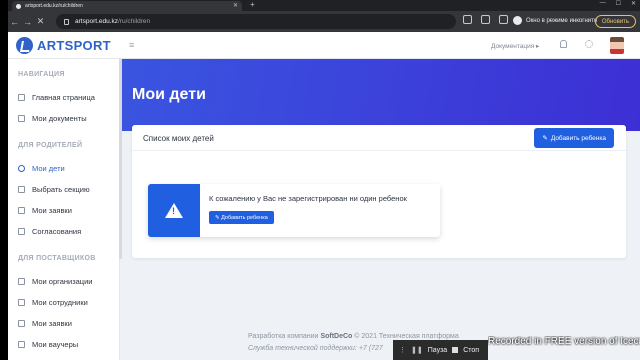  Describe the element at coordinates (18, 6) in the screenshot. I see `globe-icon` at that location.